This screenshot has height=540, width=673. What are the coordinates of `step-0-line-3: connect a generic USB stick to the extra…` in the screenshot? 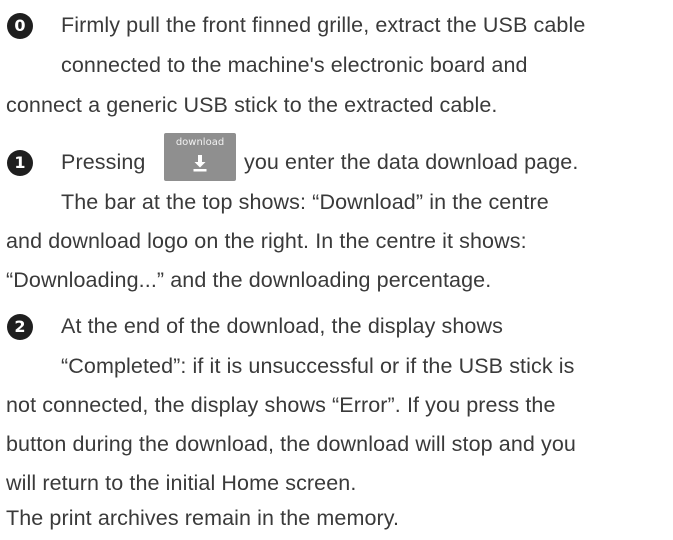 It's located at (252, 105).